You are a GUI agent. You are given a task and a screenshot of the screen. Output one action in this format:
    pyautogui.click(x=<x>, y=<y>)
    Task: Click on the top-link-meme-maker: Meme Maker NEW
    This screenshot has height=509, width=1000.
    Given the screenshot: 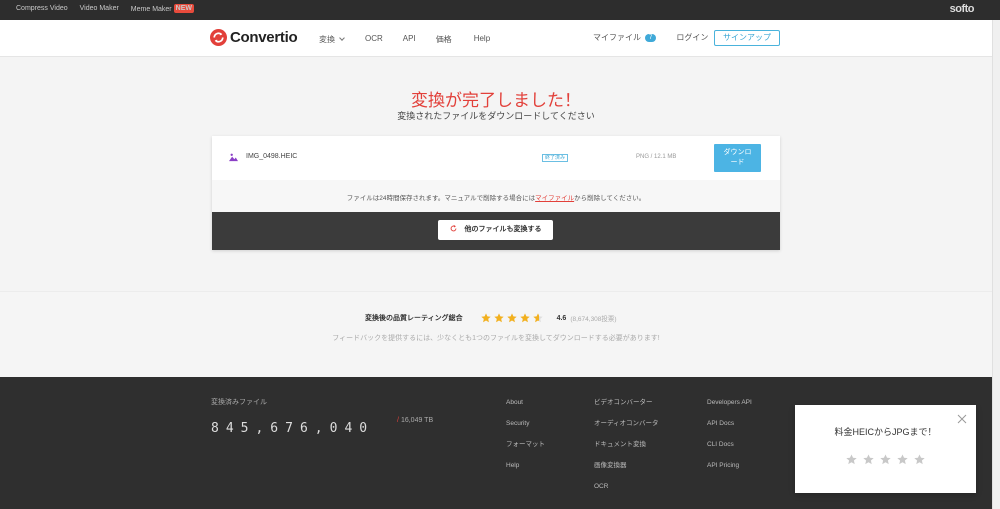 What is the action you would take?
    pyautogui.click(x=162, y=8)
    